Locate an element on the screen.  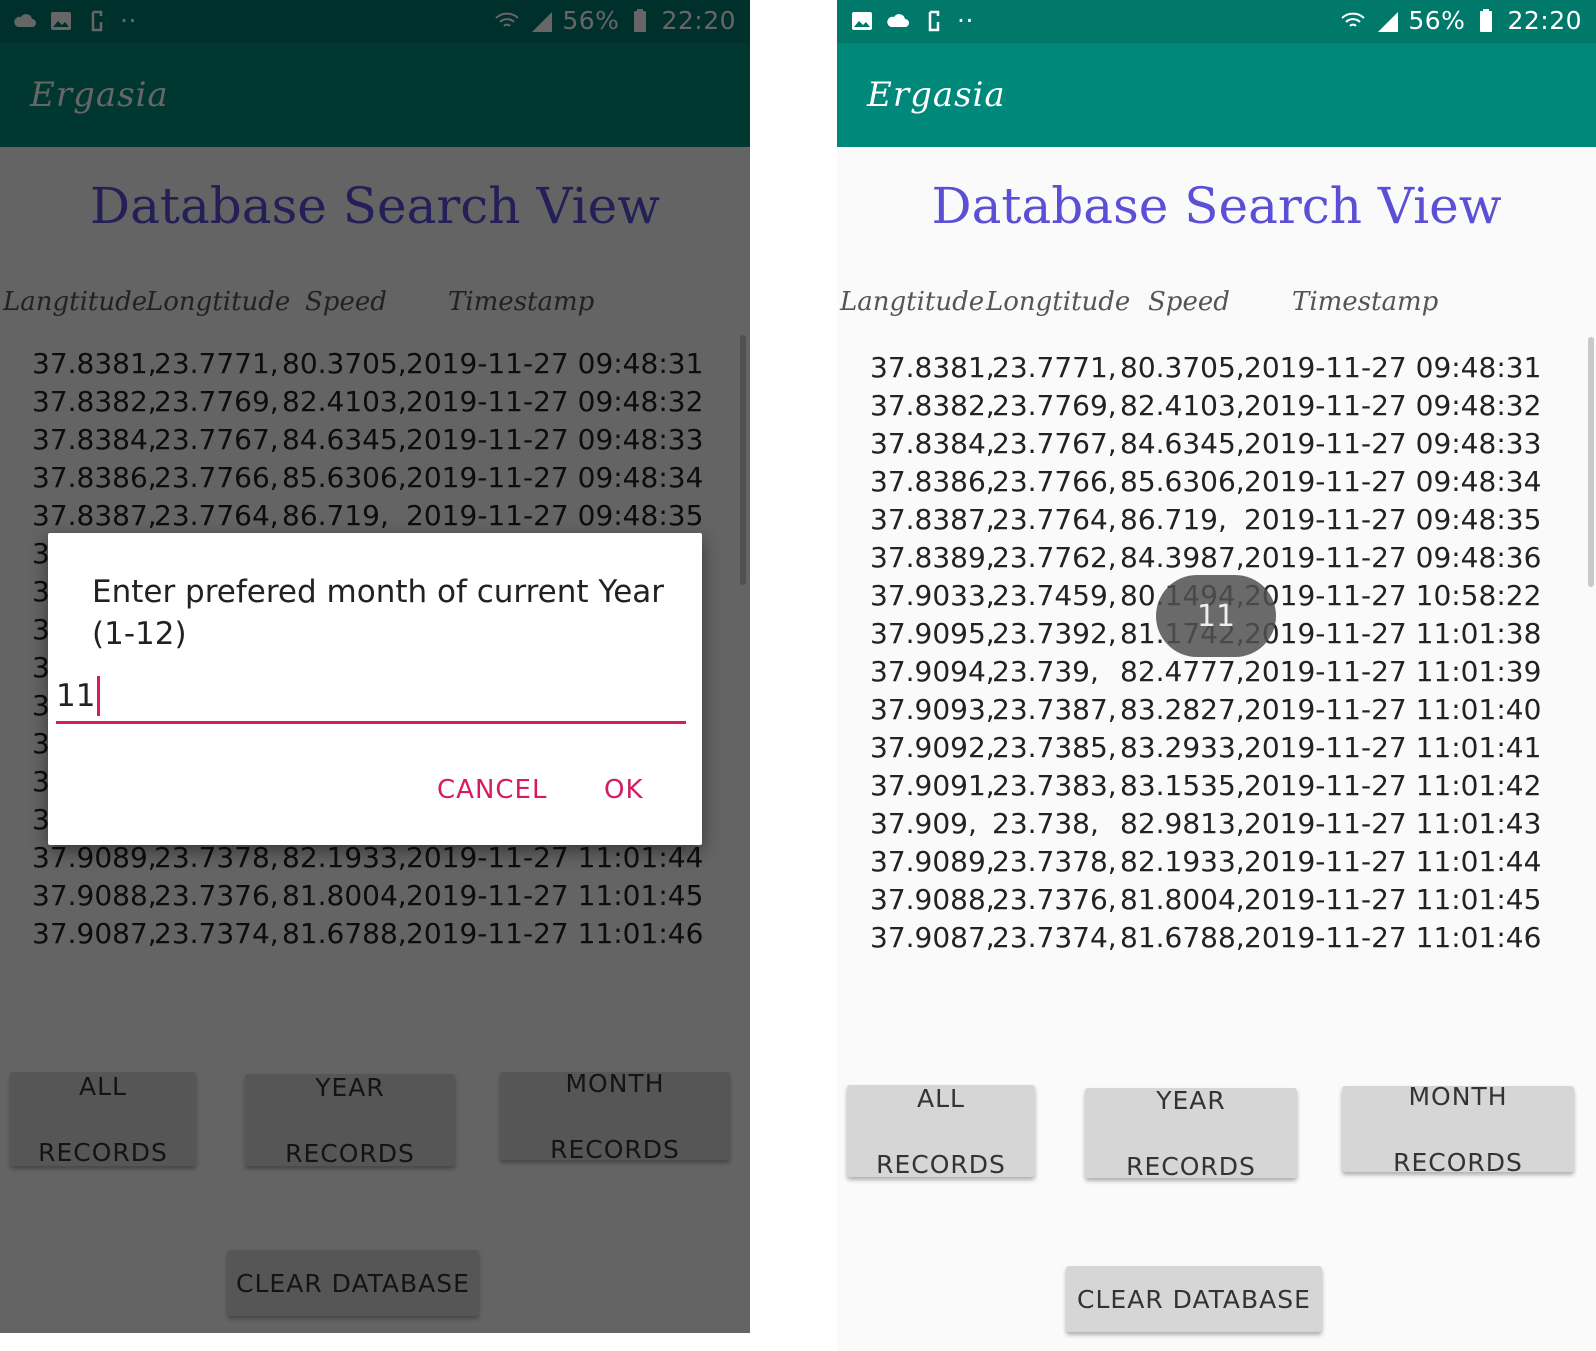
record-timestamp: 2019-11-27 11:01:43 is located at coordinates (1393, 823).